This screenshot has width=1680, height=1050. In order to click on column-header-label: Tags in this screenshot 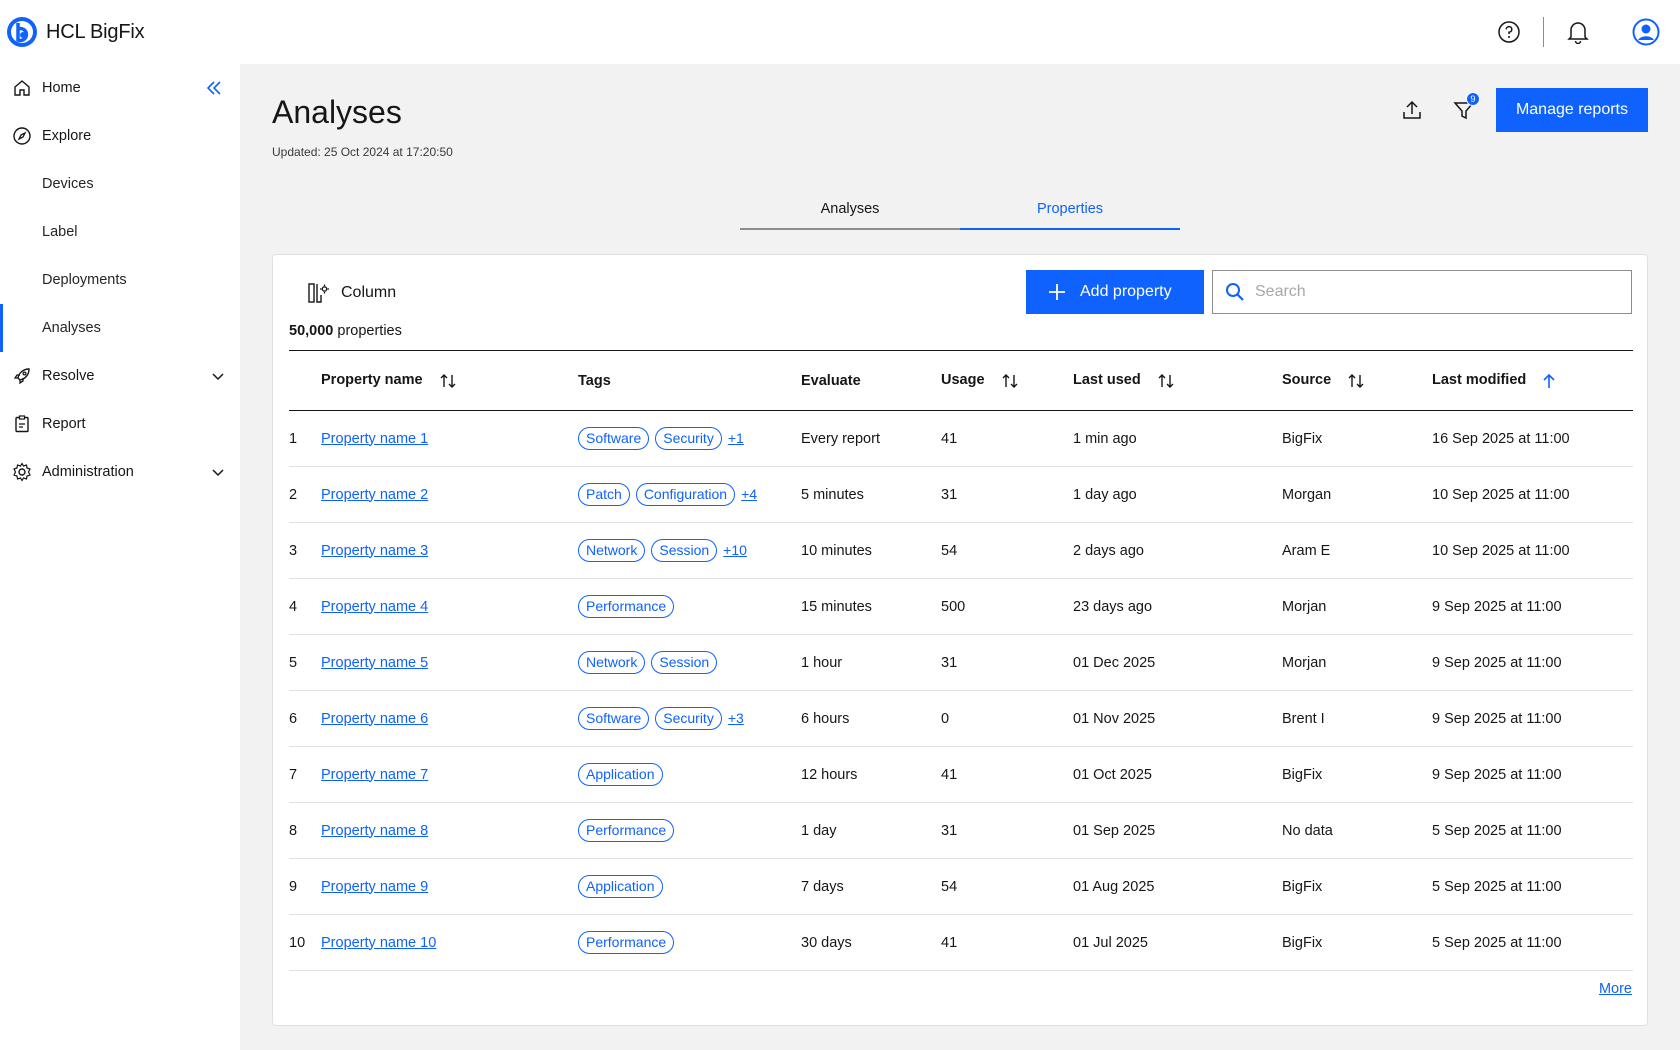, I will do `click(594, 380)`.